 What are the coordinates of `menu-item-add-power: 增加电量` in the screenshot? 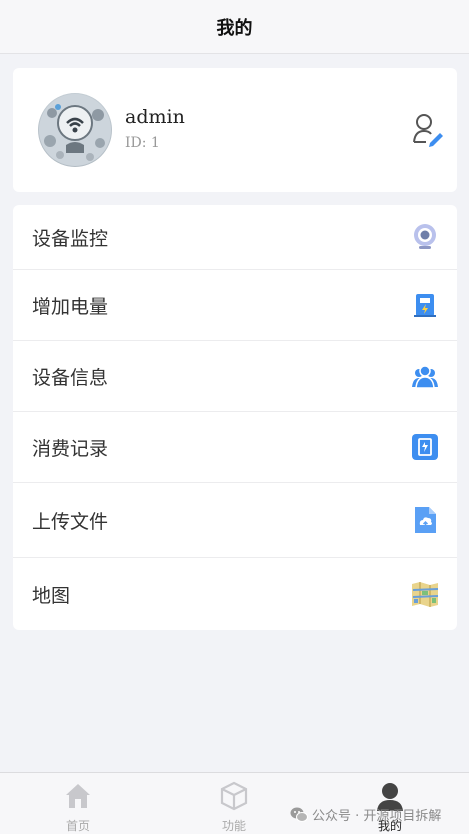 It's located at (235, 305).